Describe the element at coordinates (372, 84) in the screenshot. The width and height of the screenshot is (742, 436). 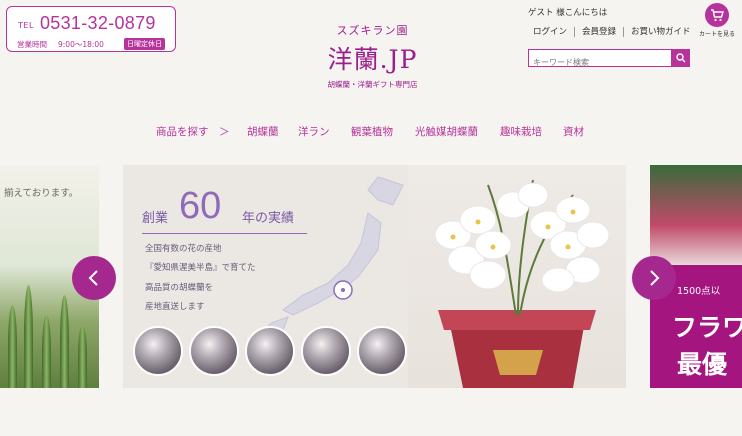
I see `logo-tagline: 胡蝶蘭・洋蘭ギフト専門店` at that location.